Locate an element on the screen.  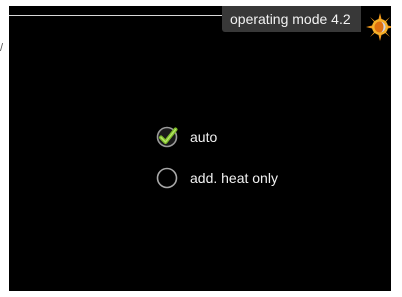
option-add-heat-only: add. heat only is located at coordinates (217, 178).